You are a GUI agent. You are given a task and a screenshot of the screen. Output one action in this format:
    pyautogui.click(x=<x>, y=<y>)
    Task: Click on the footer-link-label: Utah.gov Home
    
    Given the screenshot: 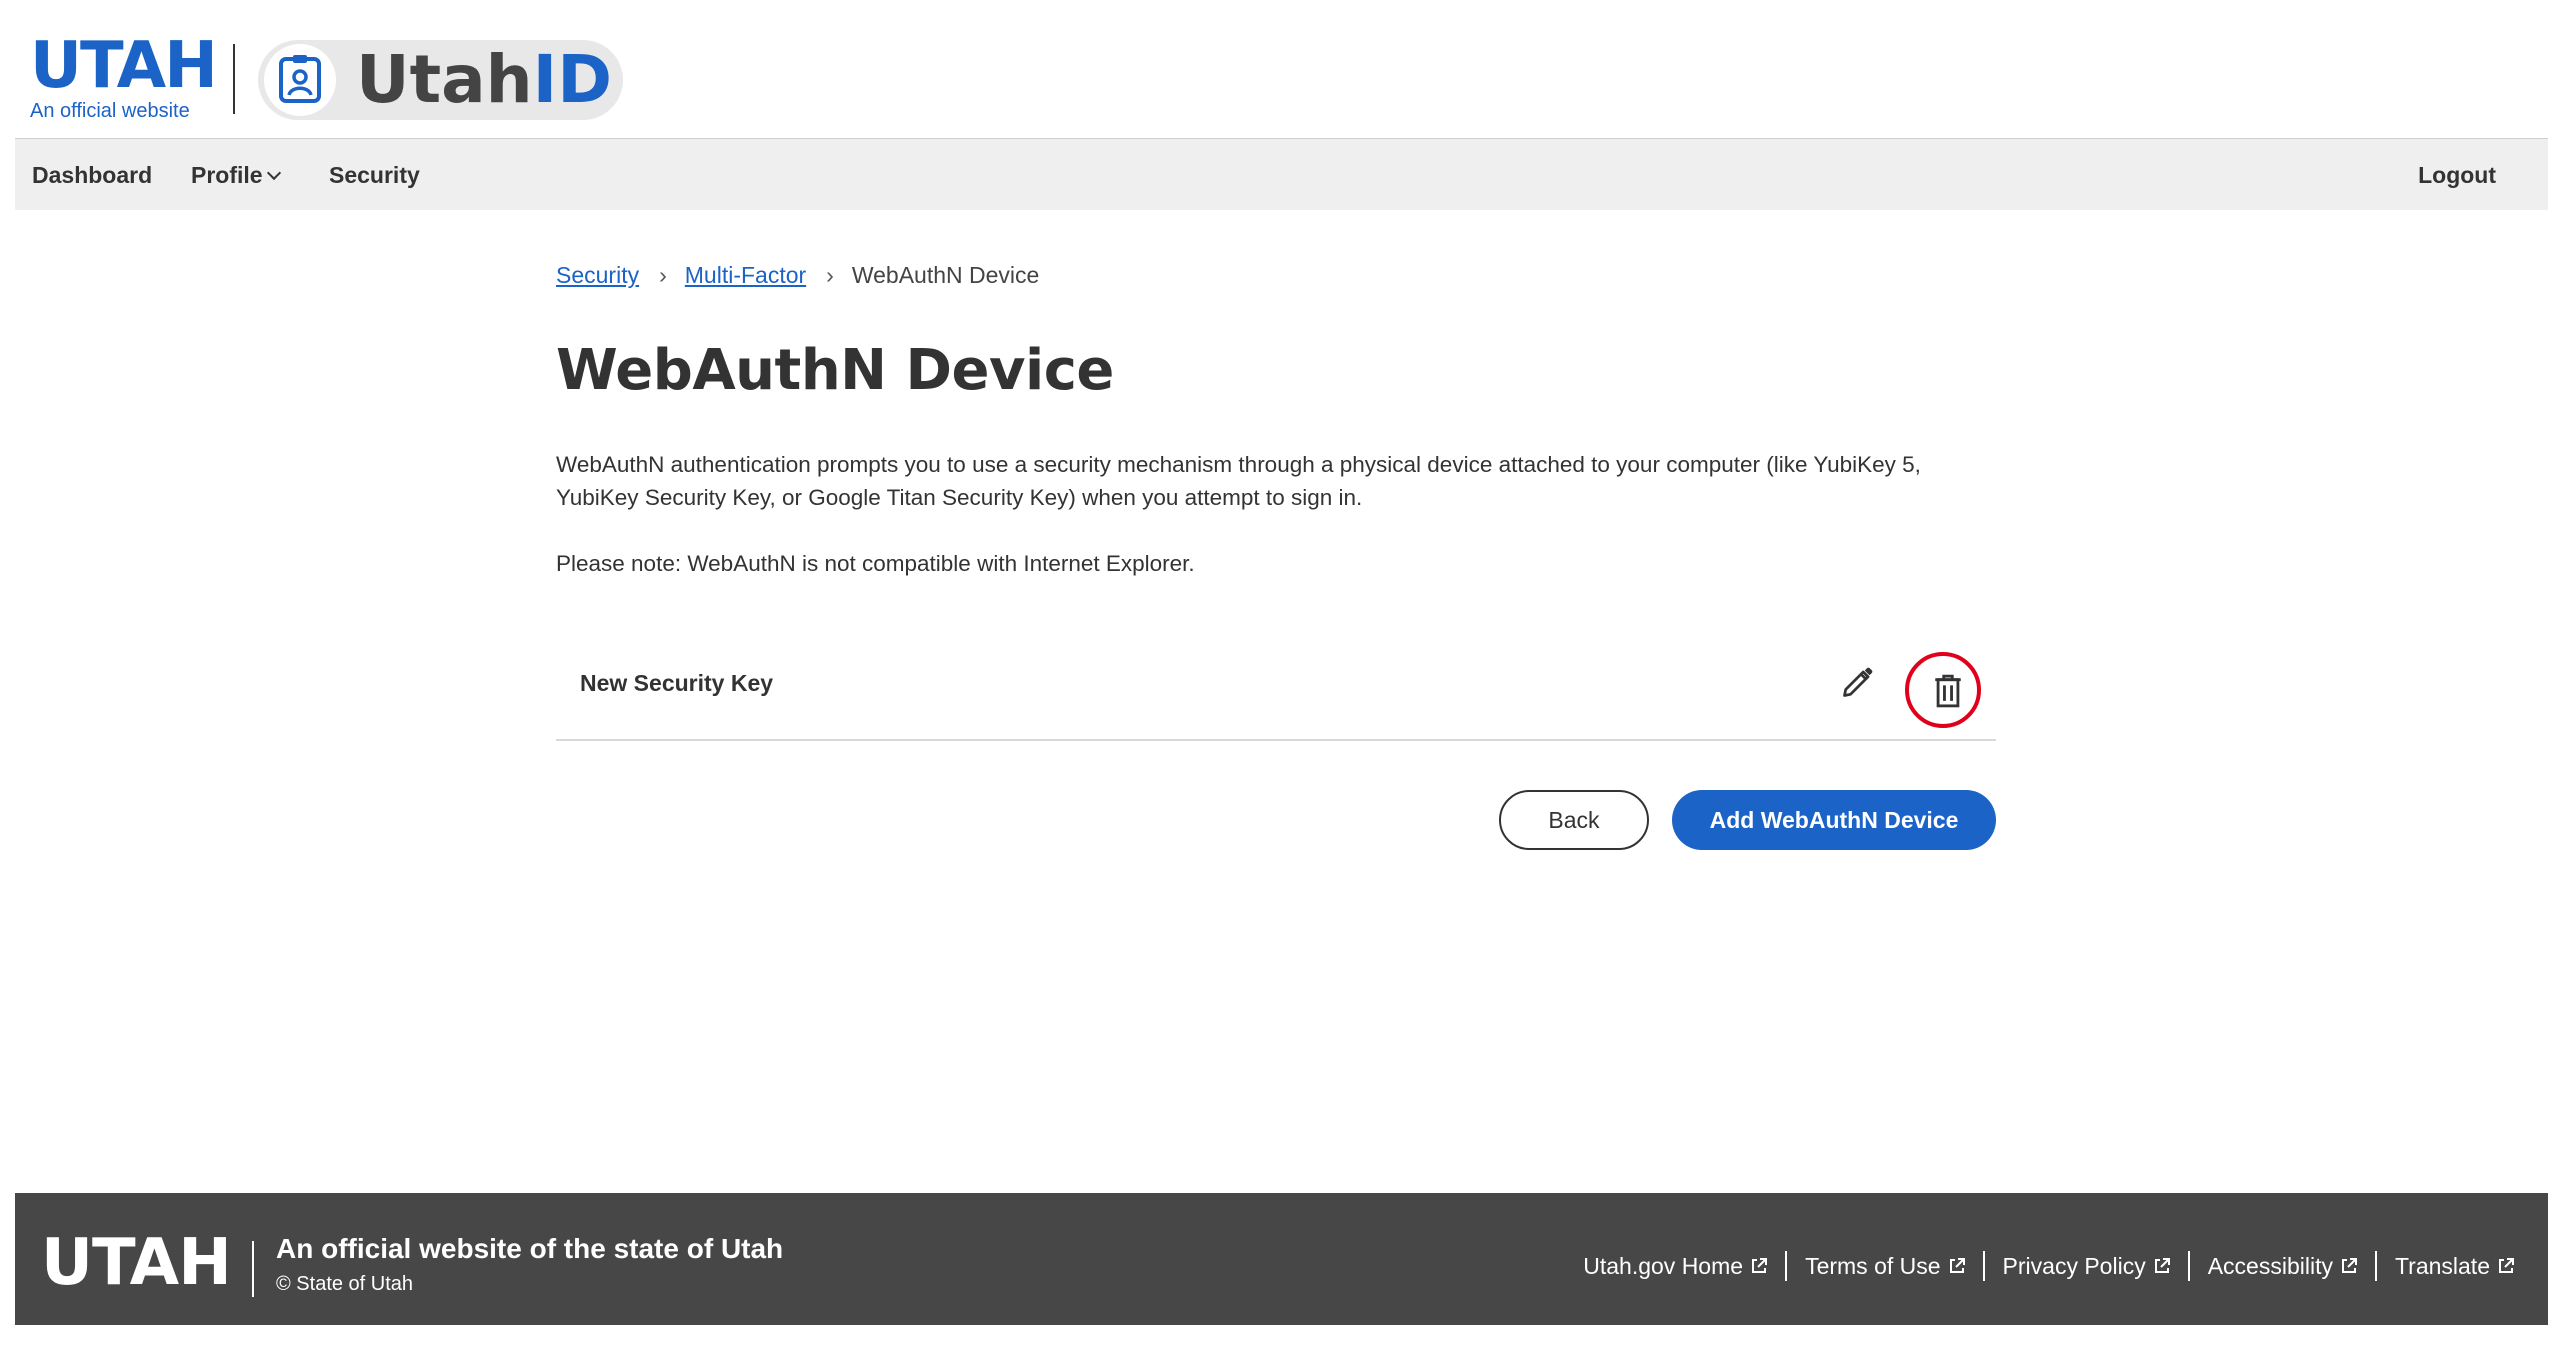 What is the action you would take?
    pyautogui.click(x=1663, y=1265)
    